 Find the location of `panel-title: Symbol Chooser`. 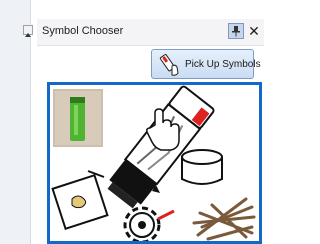

panel-title: Symbol Chooser is located at coordinates (83, 31).